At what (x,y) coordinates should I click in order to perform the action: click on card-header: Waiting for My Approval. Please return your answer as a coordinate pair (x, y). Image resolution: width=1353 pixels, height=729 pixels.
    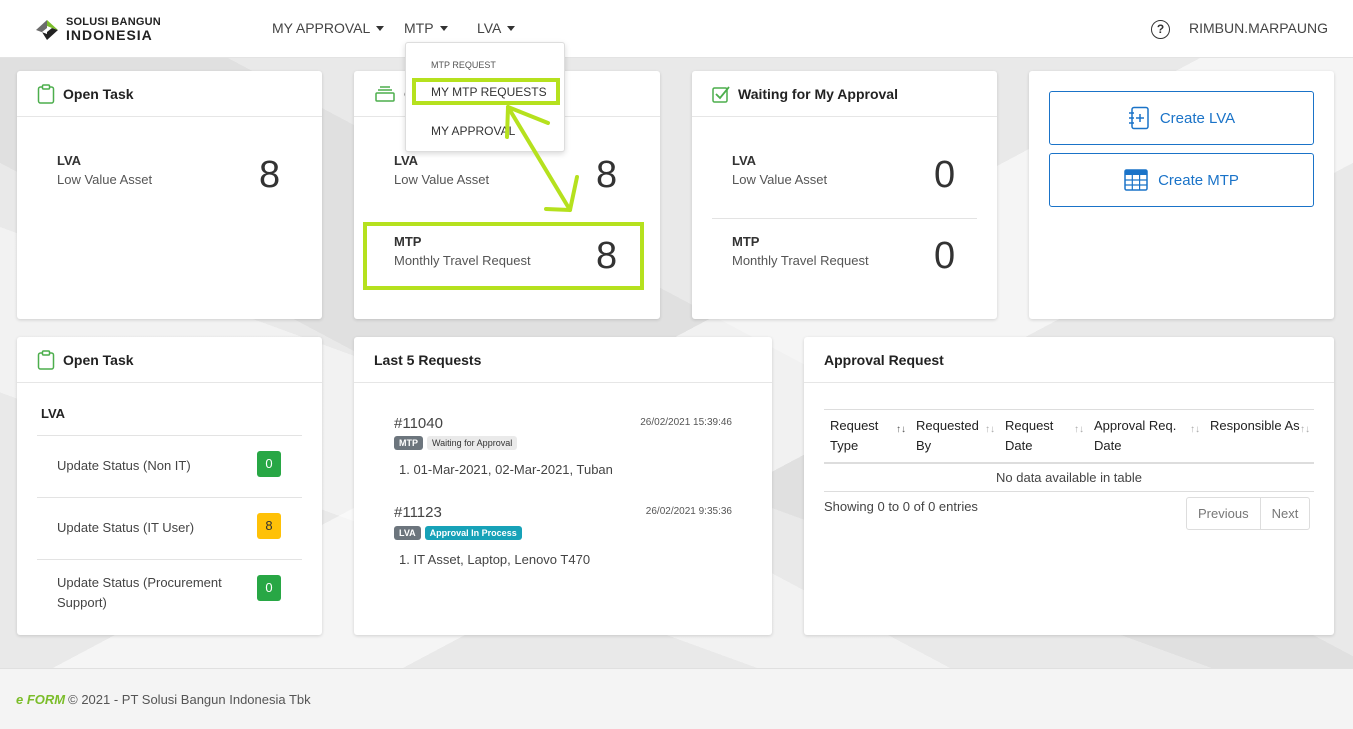
    Looking at the image, I should click on (844, 94).